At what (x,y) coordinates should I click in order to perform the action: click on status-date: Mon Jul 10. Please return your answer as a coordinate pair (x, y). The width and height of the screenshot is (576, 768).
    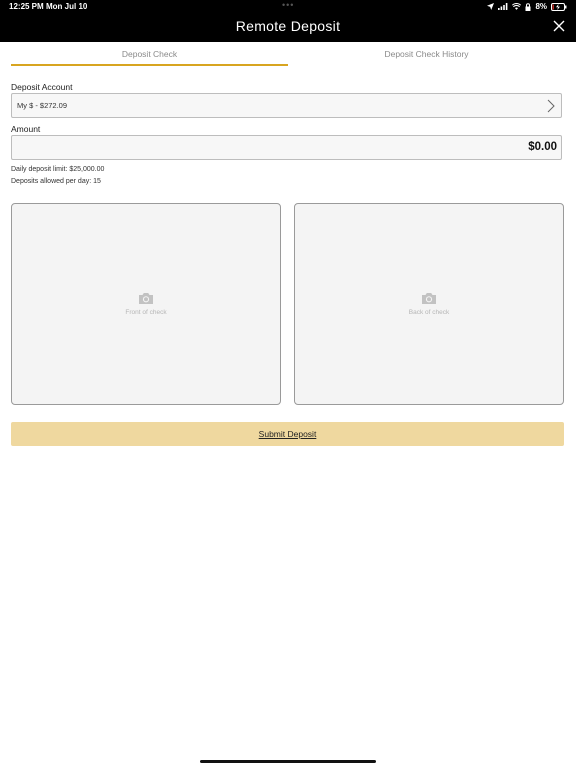
    Looking at the image, I should click on (67, 6).